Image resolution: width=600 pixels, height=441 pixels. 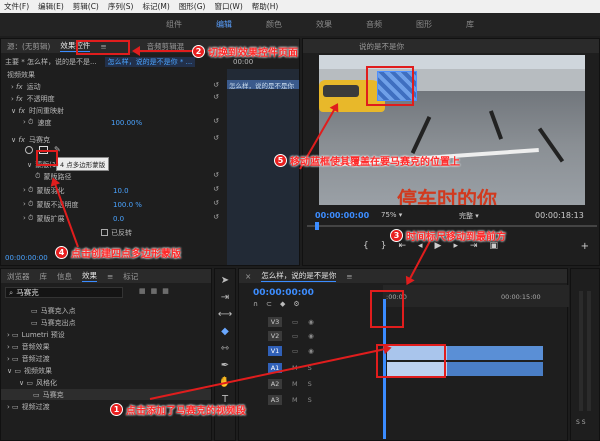 I want to click on sequence-tab: 怎么样，说的是不是你, so click(x=299, y=276).